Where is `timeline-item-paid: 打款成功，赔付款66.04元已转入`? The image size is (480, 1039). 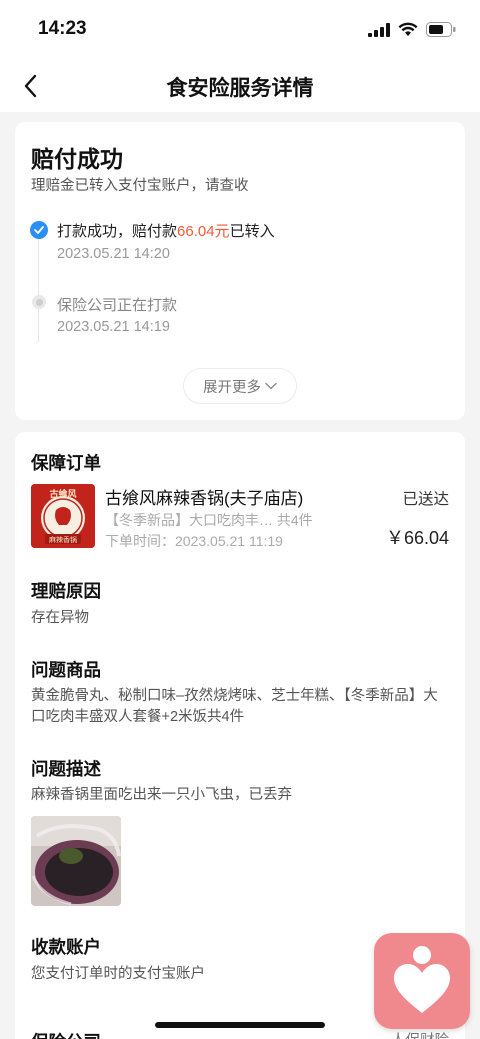 timeline-item-paid: 打款成功，赔付款66.04元已转入 is located at coordinates (166, 230).